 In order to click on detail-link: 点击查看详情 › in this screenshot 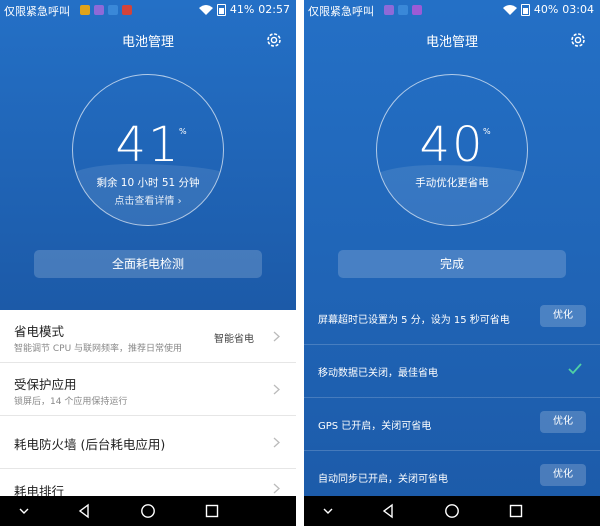, I will do `click(148, 199)`.